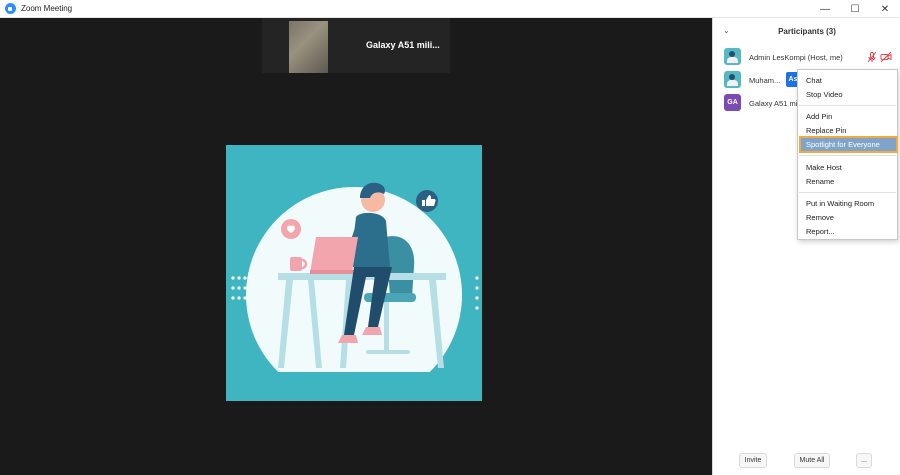 The width and height of the screenshot is (900, 475). I want to click on menu-item-chat: Chat, so click(848, 80).